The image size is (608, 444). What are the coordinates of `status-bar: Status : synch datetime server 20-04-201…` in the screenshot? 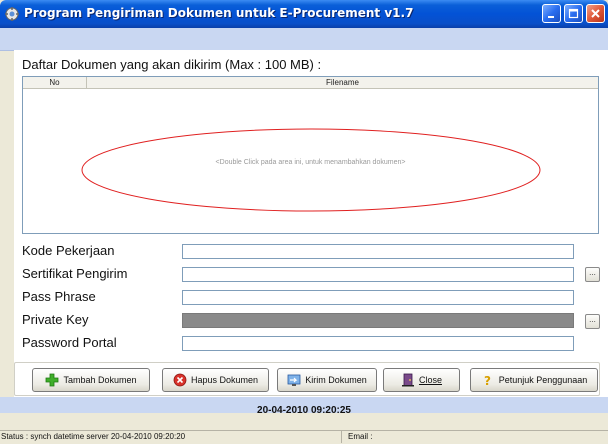 It's located at (304, 437).